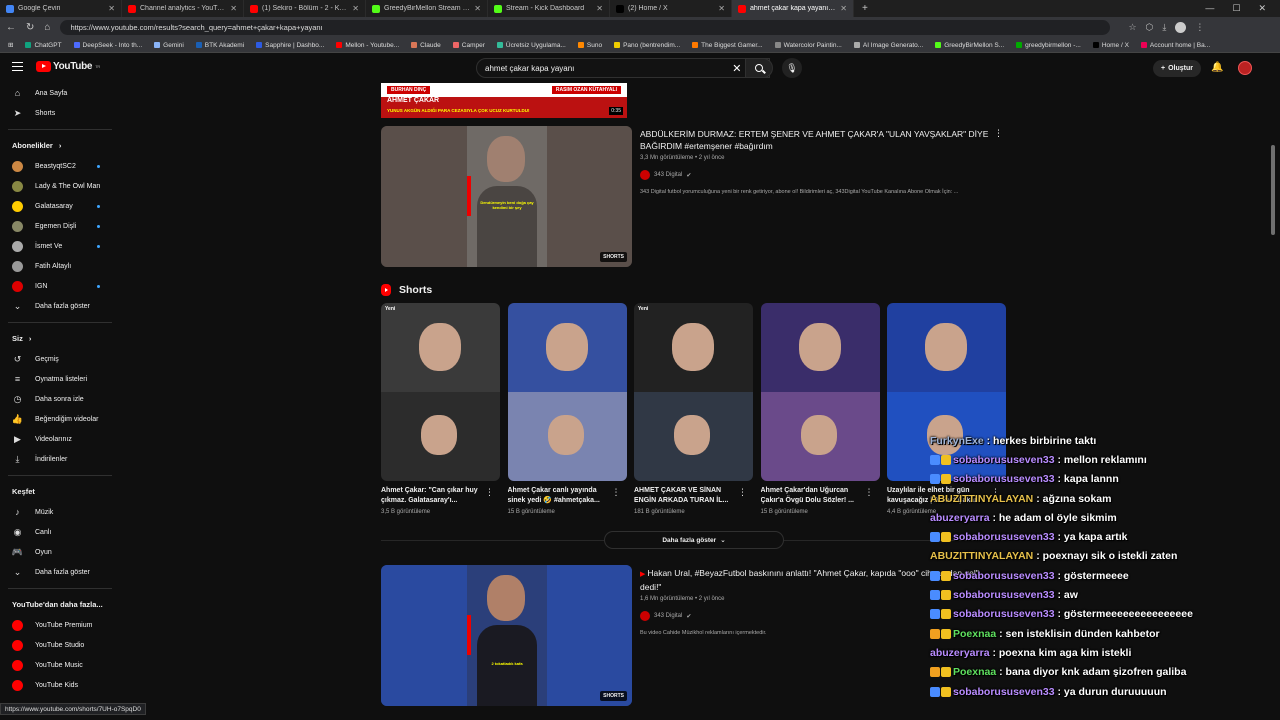 The height and width of the screenshot is (720, 1280). What do you see at coordinates (694, 540) in the screenshot?
I see `show-more-button: Daha fazla göster ⌄` at bounding box center [694, 540].